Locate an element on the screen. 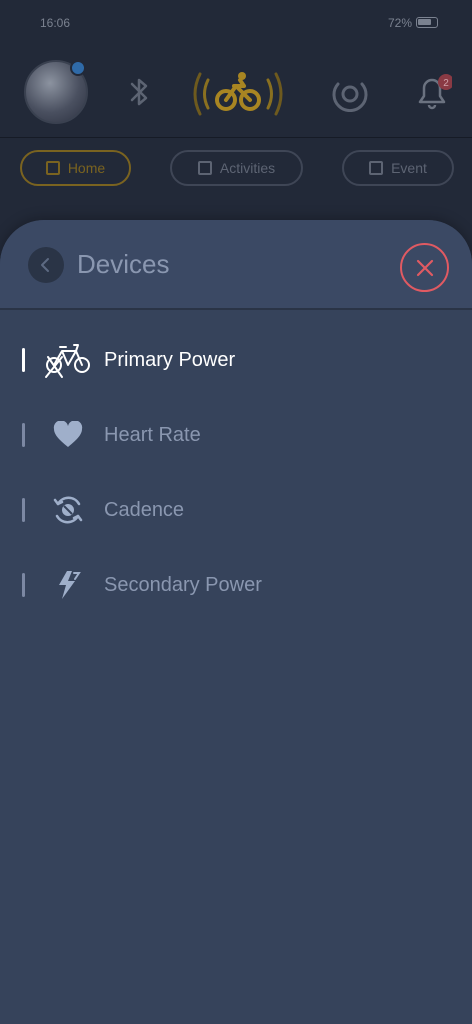 The height and width of the screenshot is (1024, 472). tab-event: Event is located at coordinates (398, 168).